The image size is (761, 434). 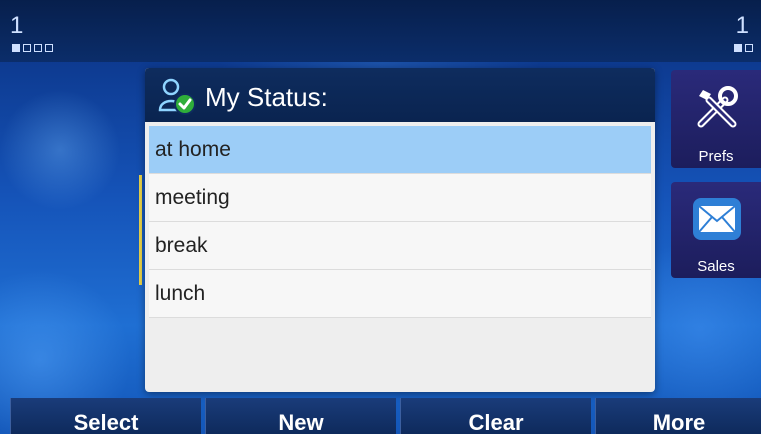 I want to click on sales-label: Sales, so click(x=716, y=266).